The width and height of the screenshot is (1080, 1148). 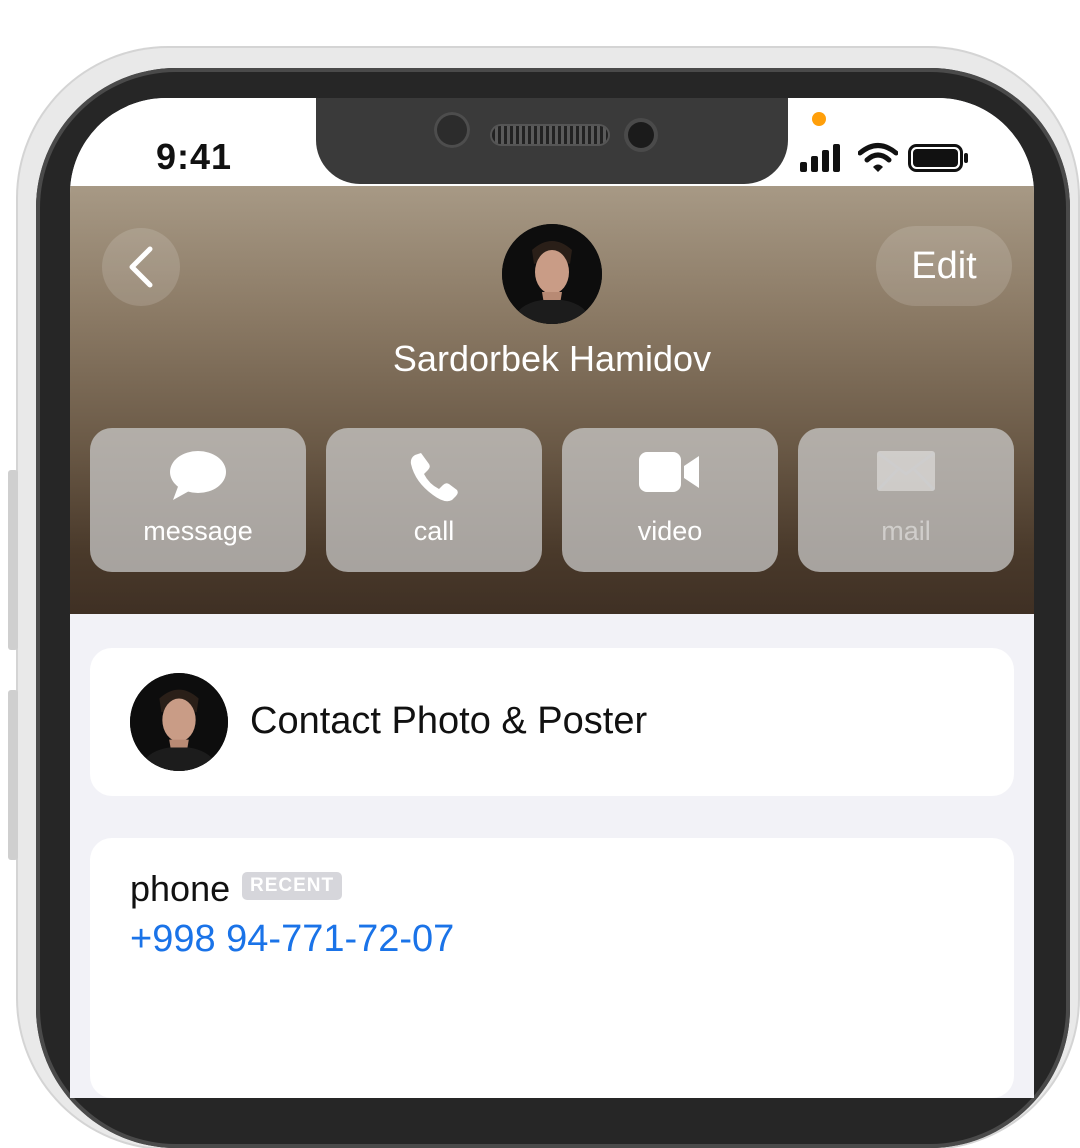 What do you see at coordinates (194, 156) in the screenshot?
I see `status-time: 9:41` at bounding box center [194, 156].